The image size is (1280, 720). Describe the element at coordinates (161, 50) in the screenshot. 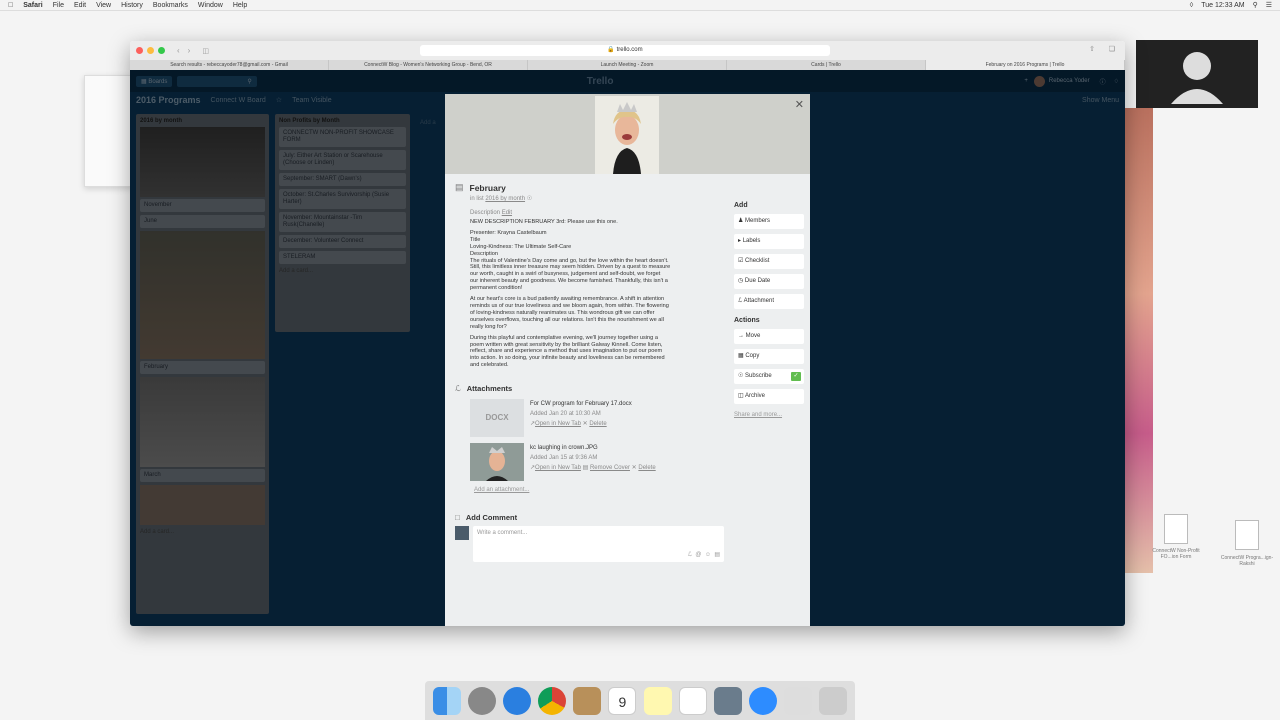

I see `zoom-window-button` at that location.